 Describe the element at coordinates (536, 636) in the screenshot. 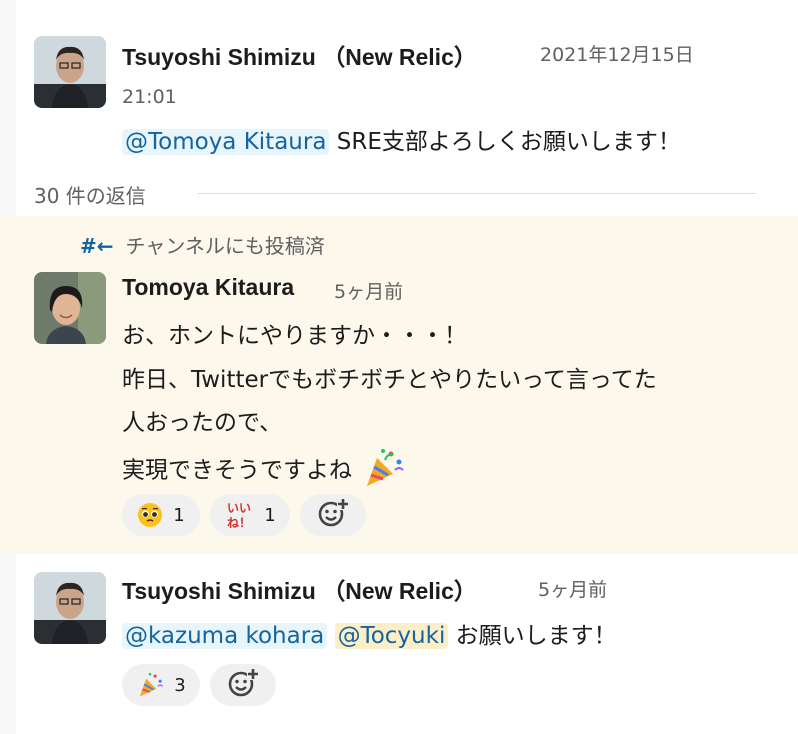

I see `message-text: お願いします！` at that location.